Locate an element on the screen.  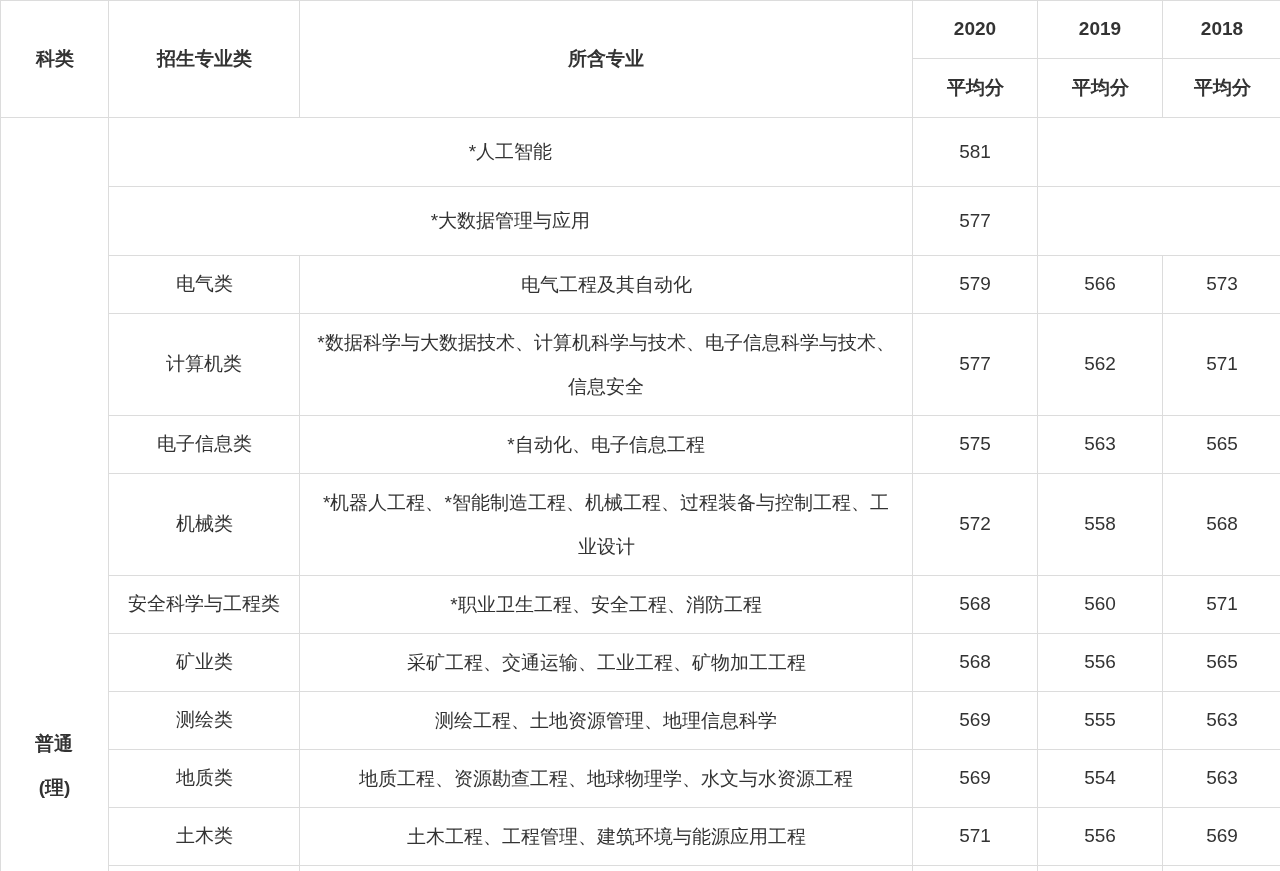
table-cell: 土木工程、工程管理、建筑环境与能源应用工程 is located at coordinates (606, 836).